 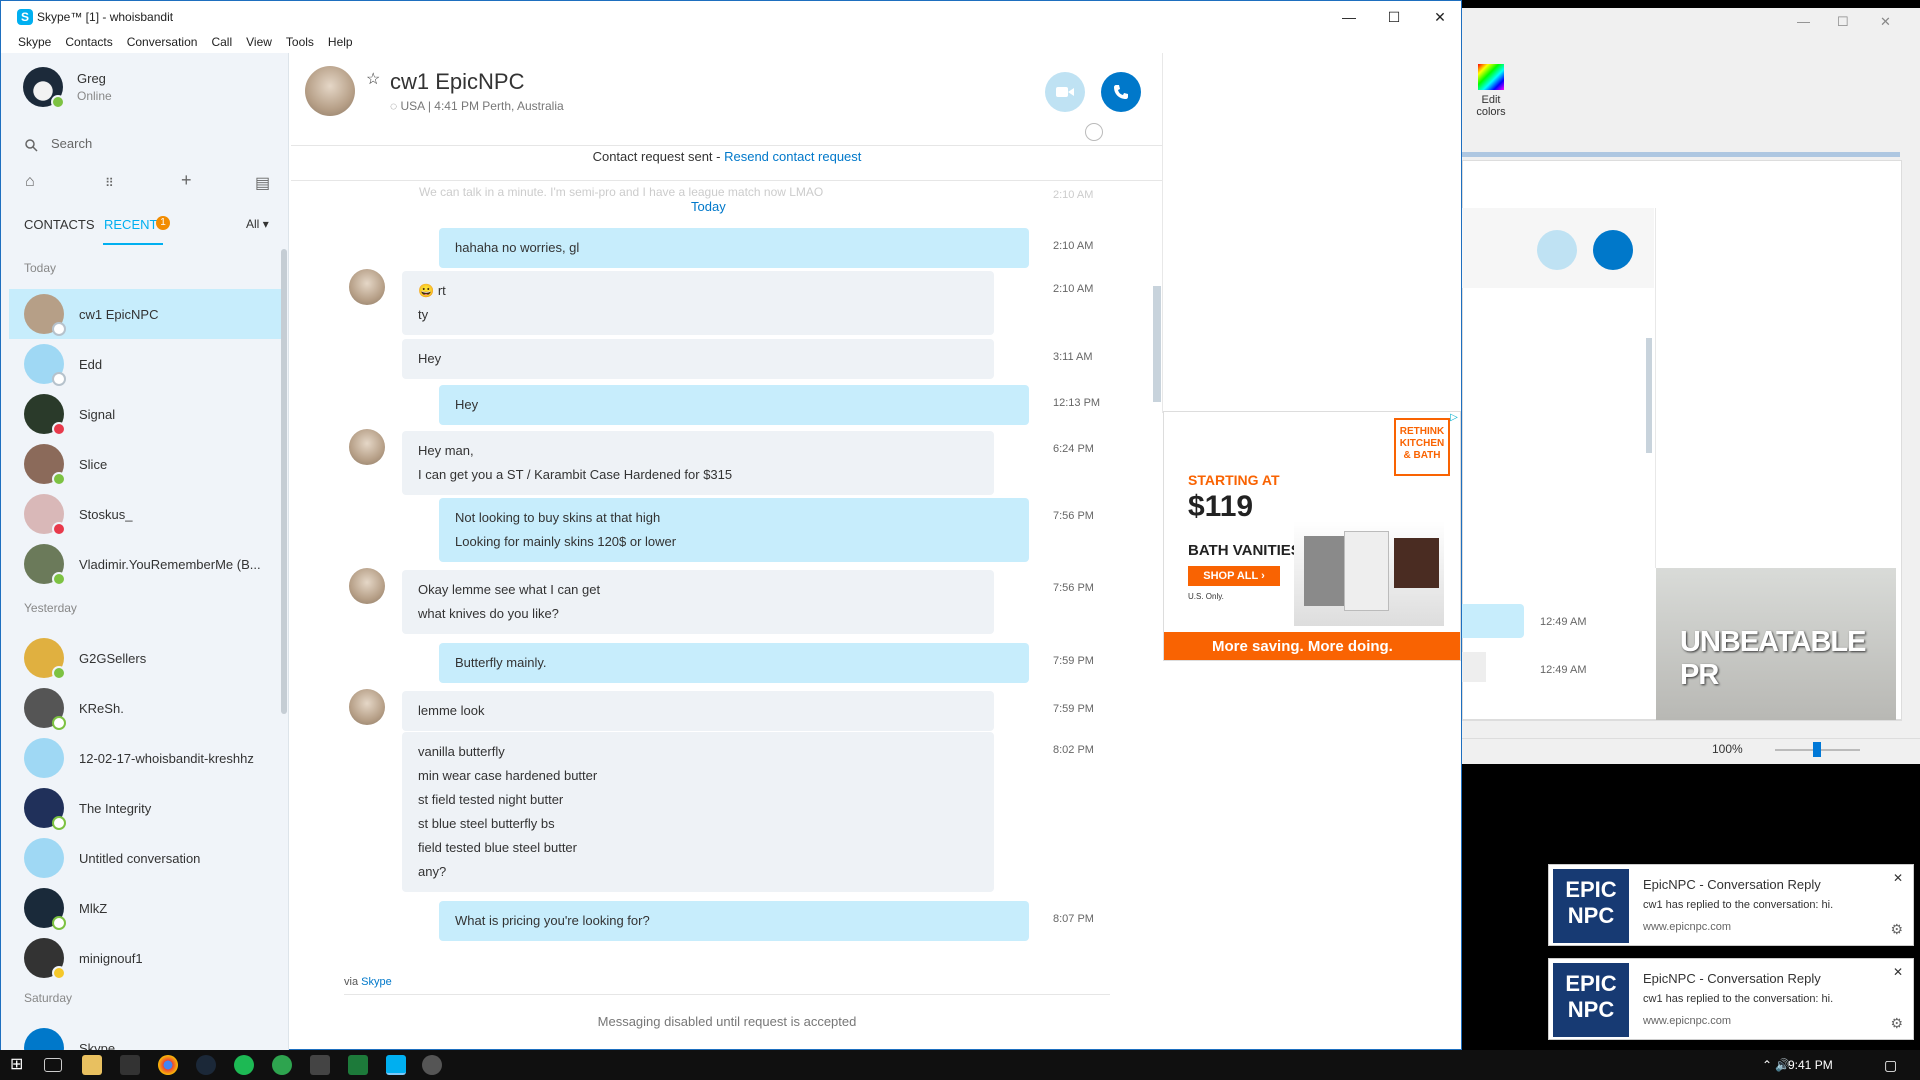 What do you see at coordinates (59, 823) in the screenshot?
I see `offline-status-icon` at bounding box center [59, 823].